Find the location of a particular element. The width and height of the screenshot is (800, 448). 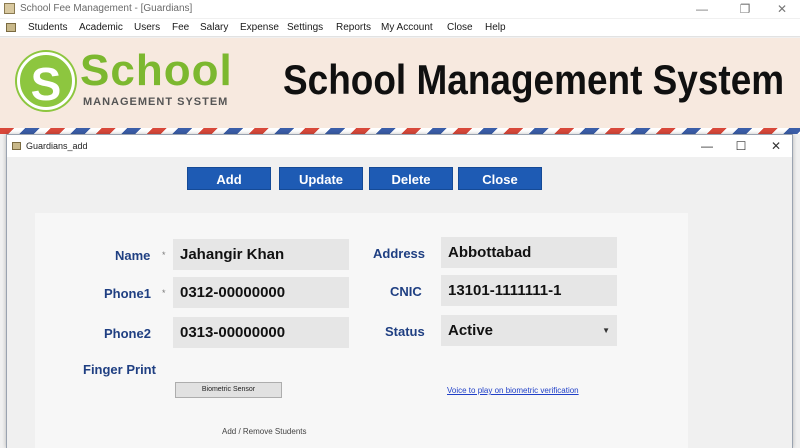

phone1-label: Phone1 is located at coordinates (127, 293).